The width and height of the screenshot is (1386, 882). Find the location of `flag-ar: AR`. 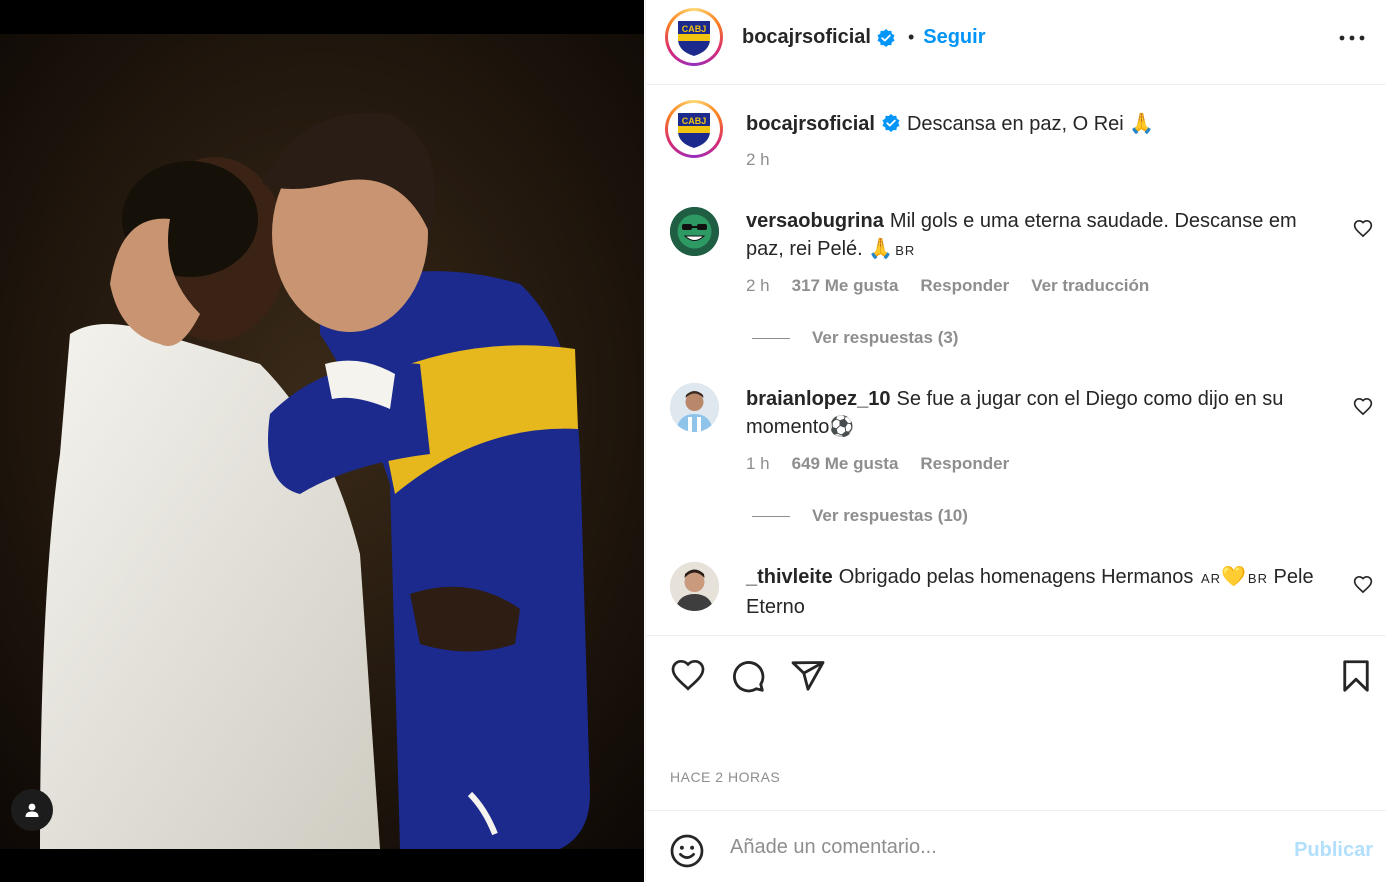

flag-ar: AR is located at coordinates (1210, 578).